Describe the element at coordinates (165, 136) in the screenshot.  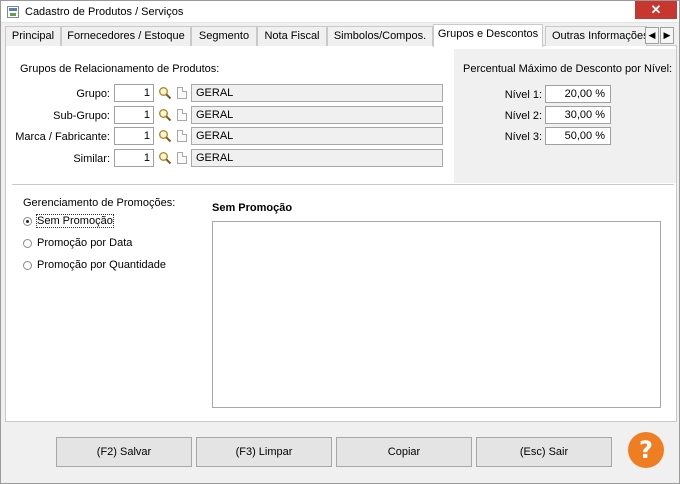
I see `marca-fabricante-search-icon` at that location.